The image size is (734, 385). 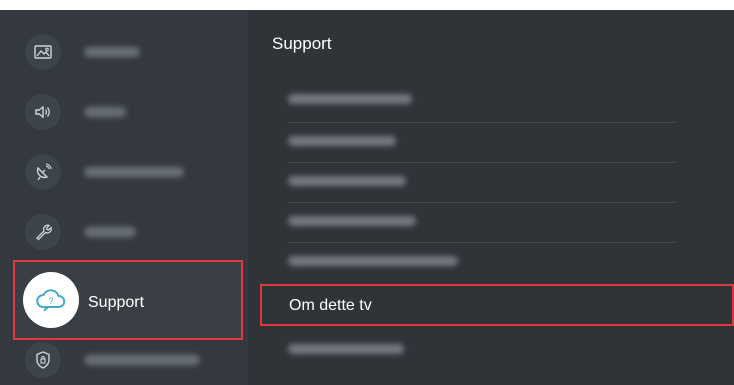 I want to click on menu-item-support: ? Support, so click(x=128, y=300).